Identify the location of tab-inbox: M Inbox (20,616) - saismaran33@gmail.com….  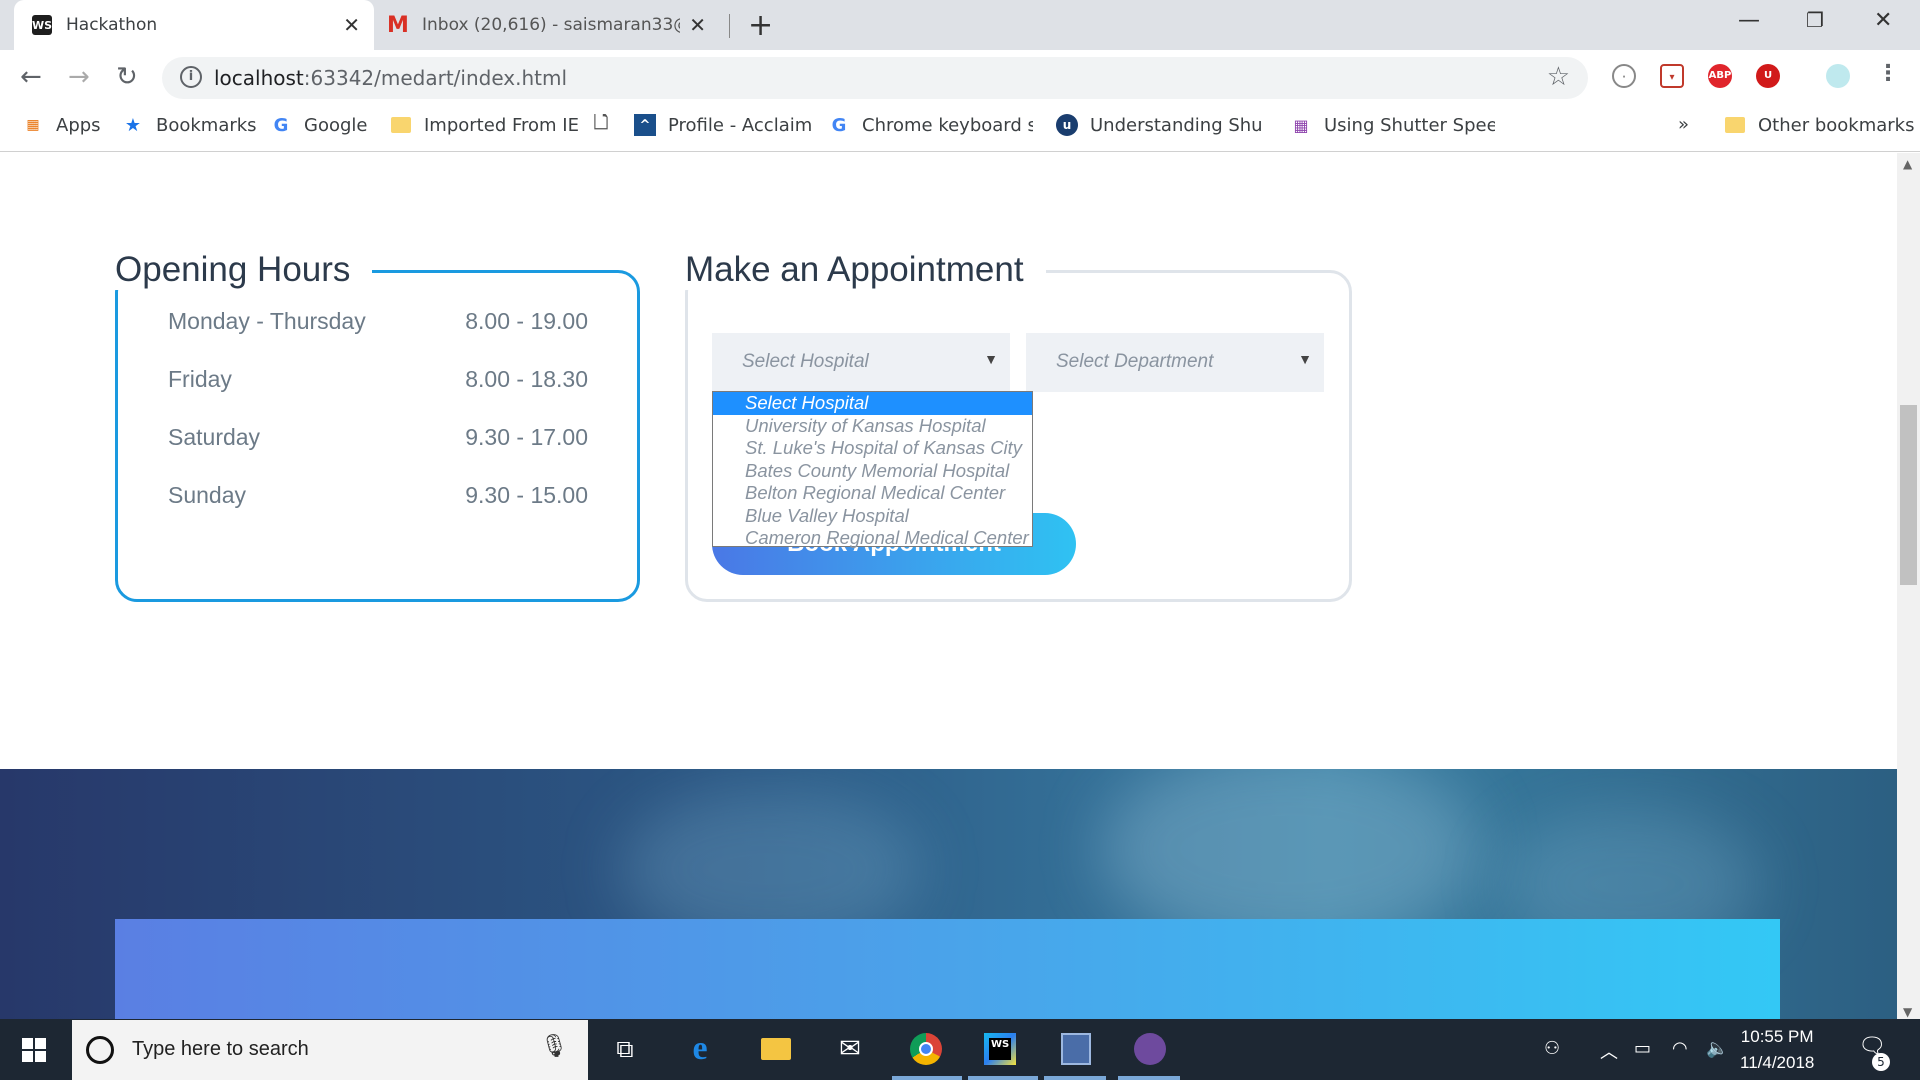
(550, 25).